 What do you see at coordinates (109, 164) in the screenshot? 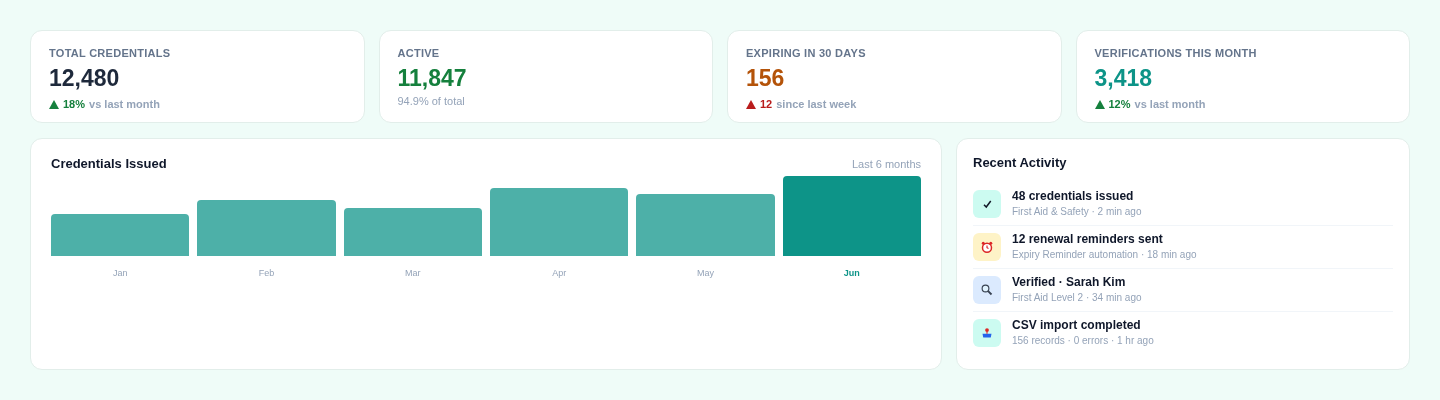
I see `chart-title: Credentials Issued` at bounding box center [109, 164].